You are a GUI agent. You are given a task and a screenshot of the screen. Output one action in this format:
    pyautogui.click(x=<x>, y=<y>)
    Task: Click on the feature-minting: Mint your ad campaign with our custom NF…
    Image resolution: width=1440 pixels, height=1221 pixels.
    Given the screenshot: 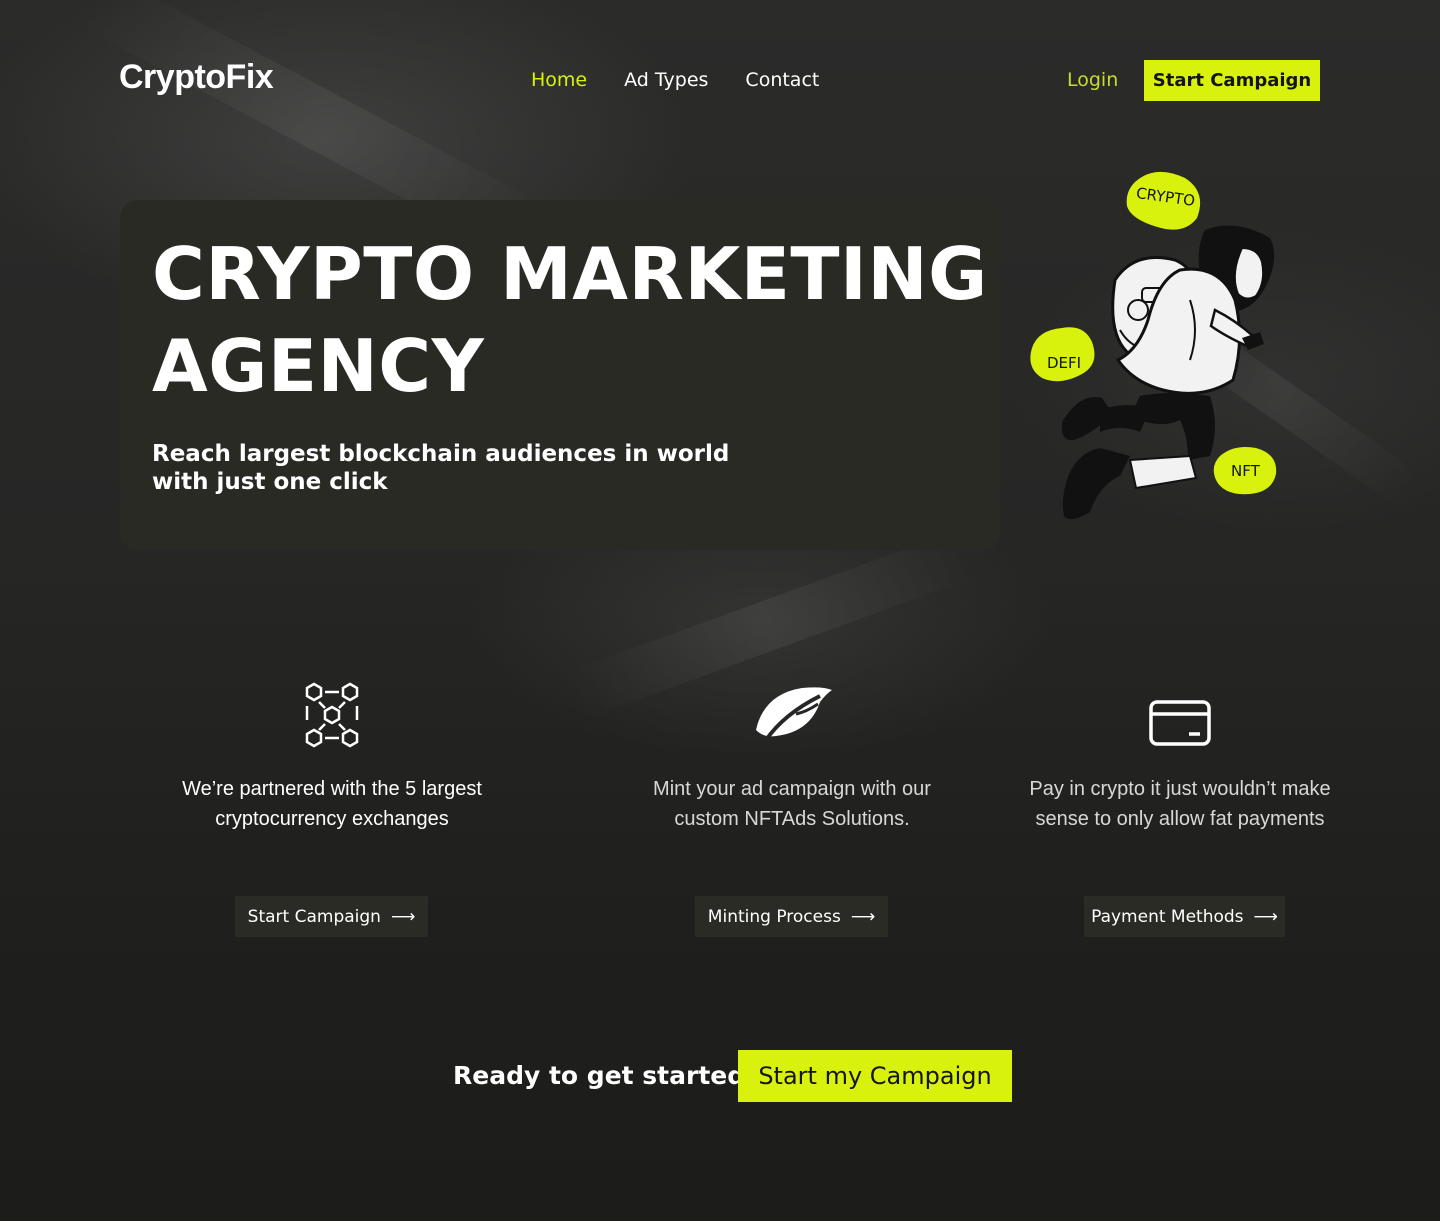 What is the action you would take?
    pyautogui.click(x=792, y=757)
    